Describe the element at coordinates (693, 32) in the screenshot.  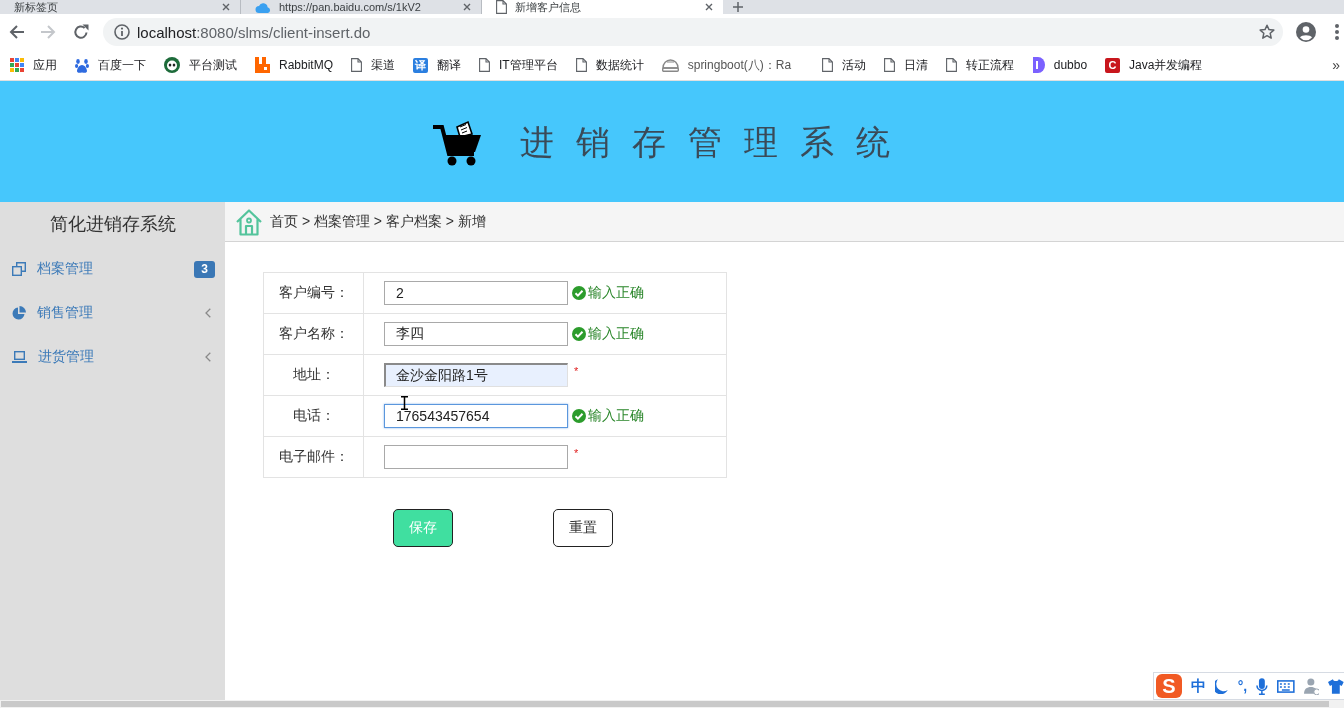
I see `address-bar: localhost:8080/slms/client-insert.do` at that location.